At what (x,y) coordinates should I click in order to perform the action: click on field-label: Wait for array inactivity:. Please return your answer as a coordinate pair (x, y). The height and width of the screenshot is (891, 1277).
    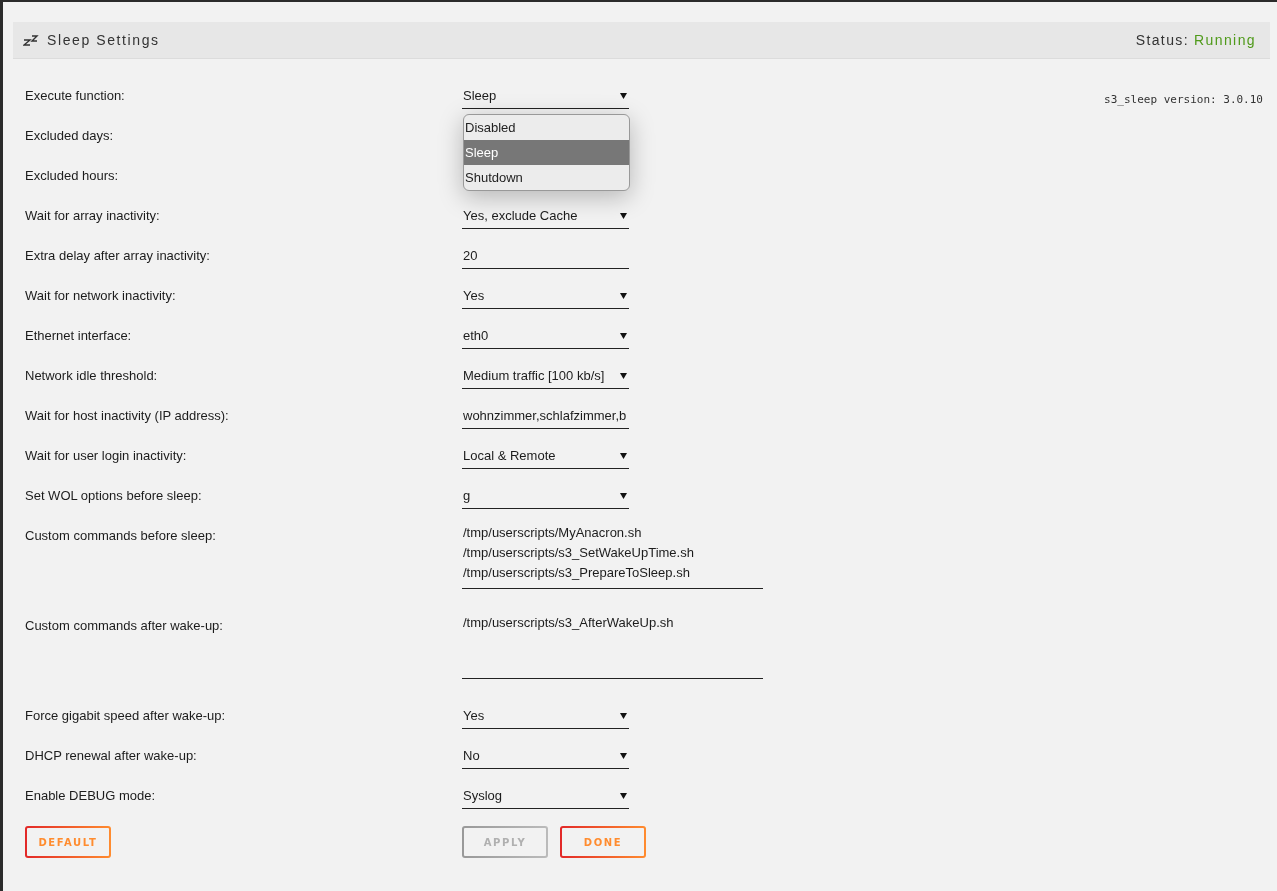
    Looking at the image, I should click on (93, 215).